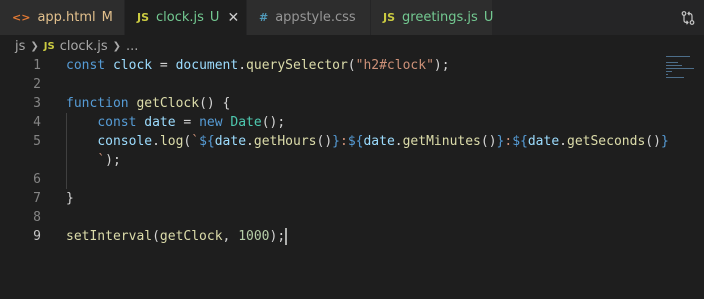  I want to click on code-token: document, so click(207, 65).